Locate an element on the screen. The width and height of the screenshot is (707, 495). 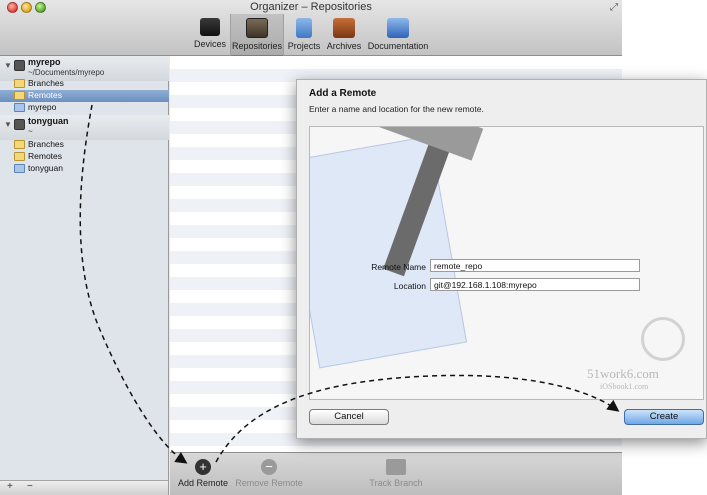
hammer-illustration is located at coordinates (426, 202).